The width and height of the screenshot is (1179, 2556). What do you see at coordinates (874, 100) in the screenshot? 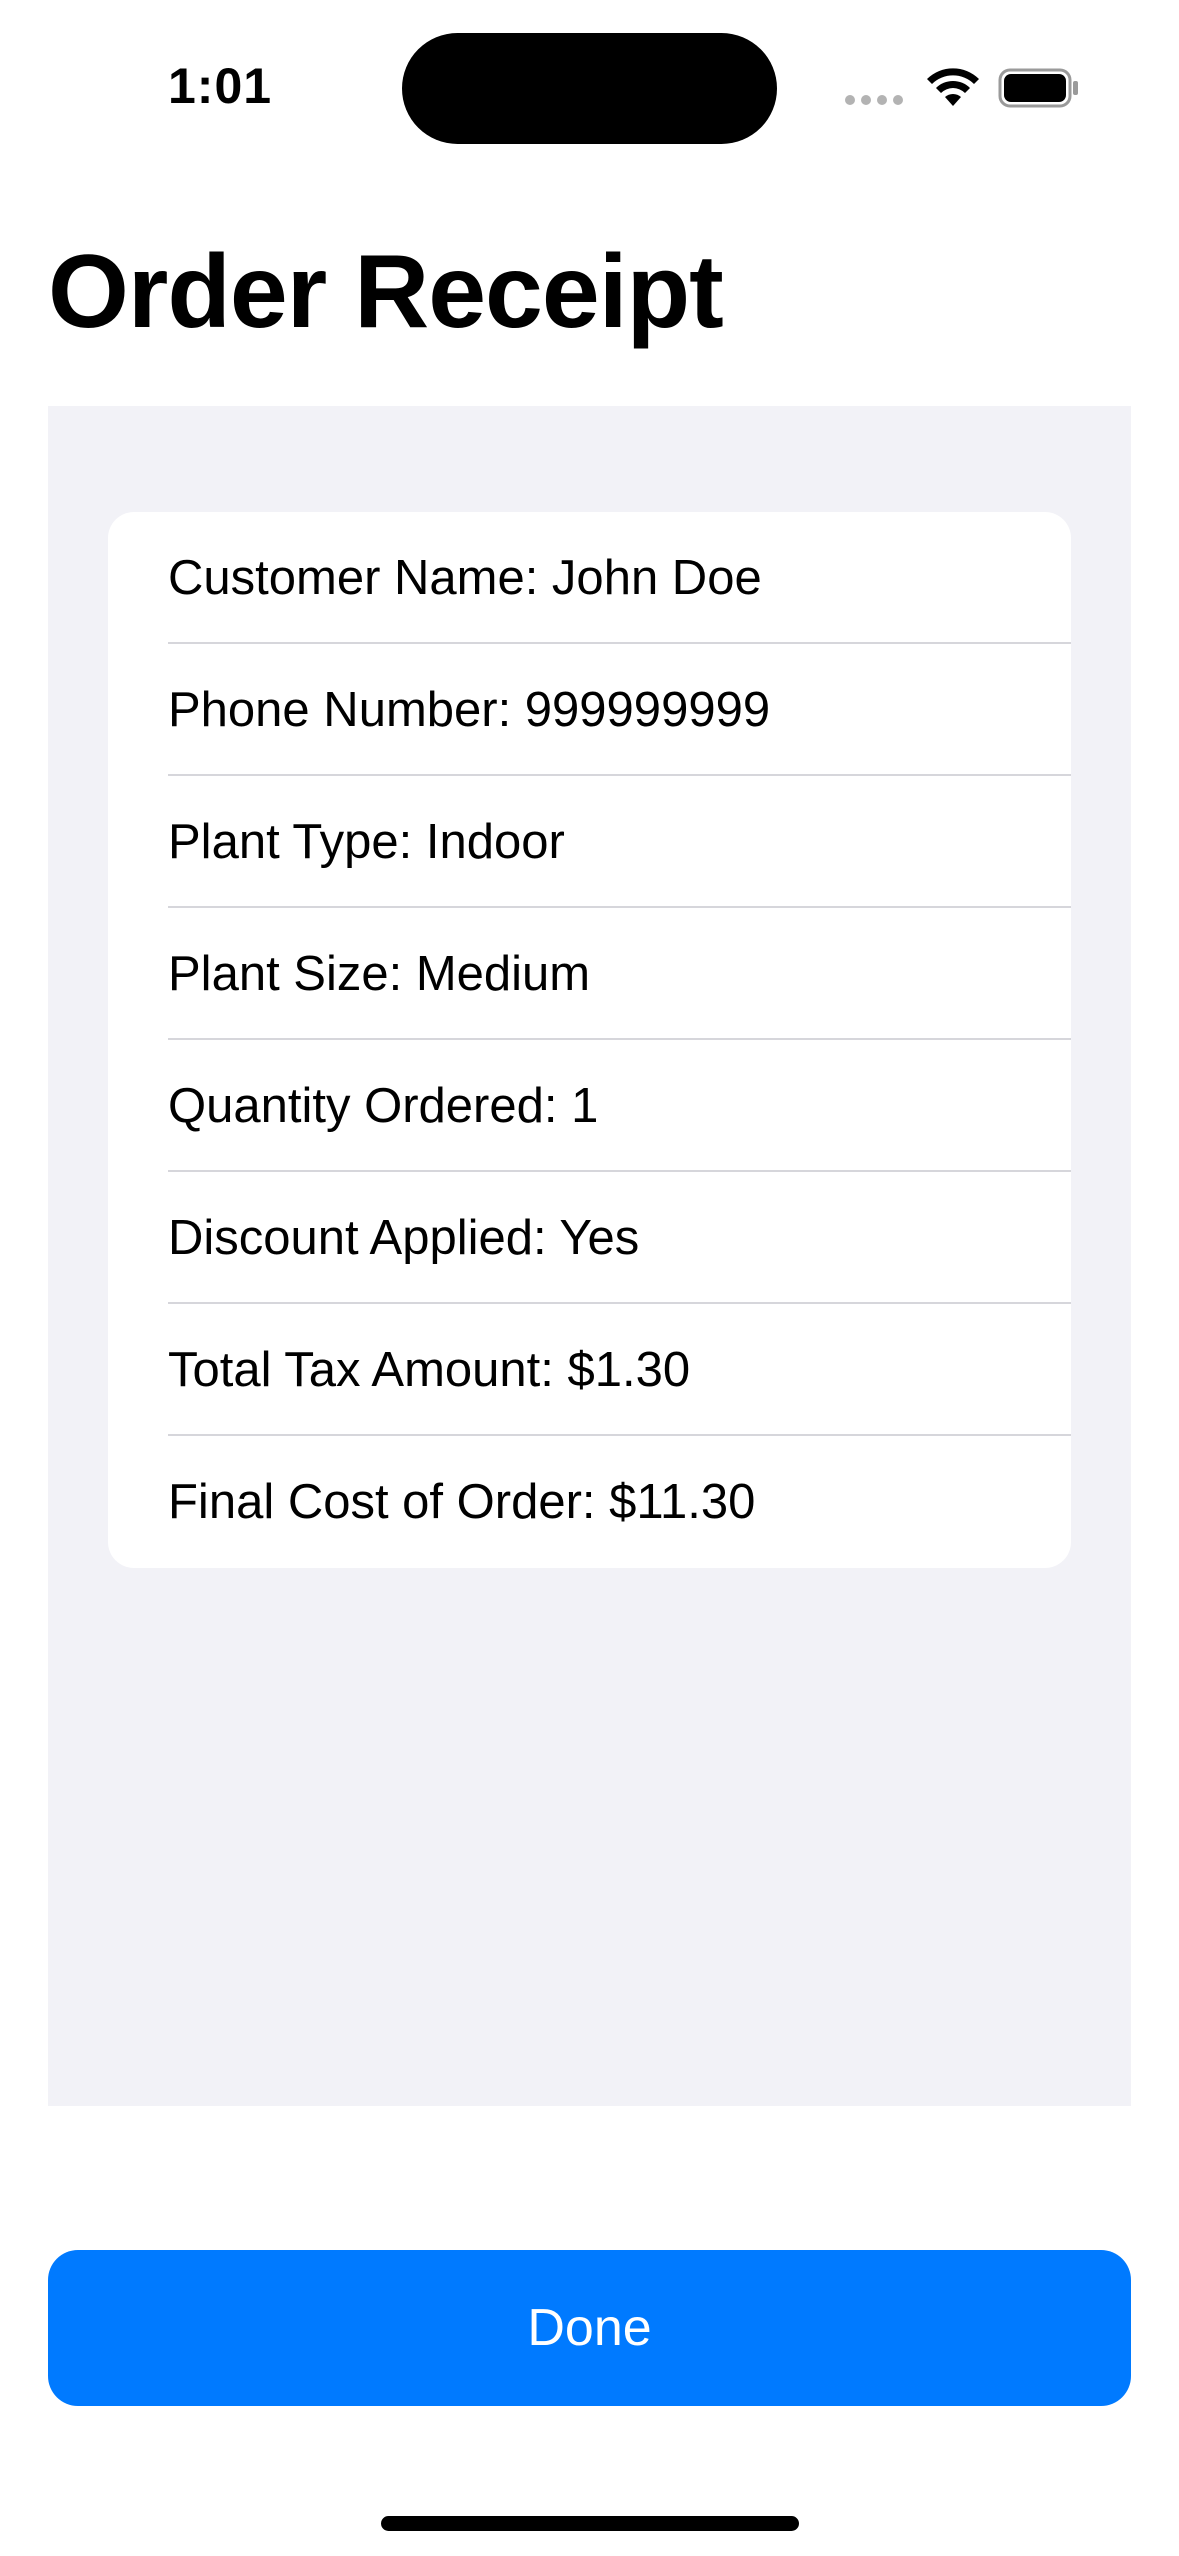
I see `signal-dots-icon` at bounding box center [874, 100].